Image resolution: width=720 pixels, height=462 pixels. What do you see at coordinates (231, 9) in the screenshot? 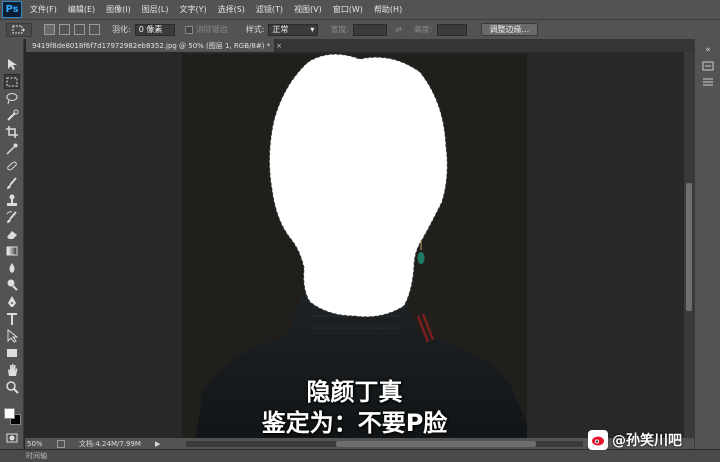
I see `menu-select: 选择(S)` at bounding box center [231, 9].